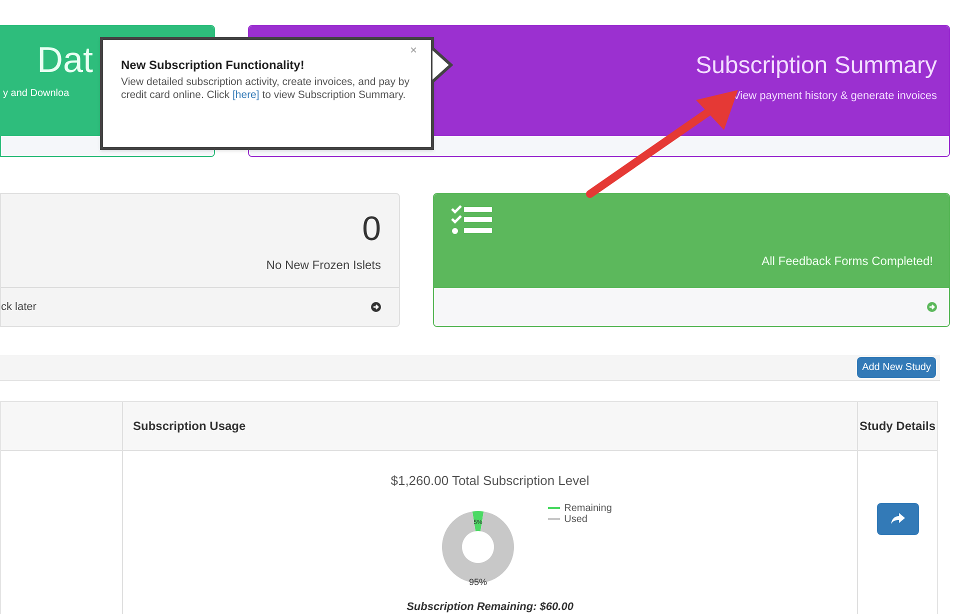  I want to click on footer-text: ck later, so click(18, 307).